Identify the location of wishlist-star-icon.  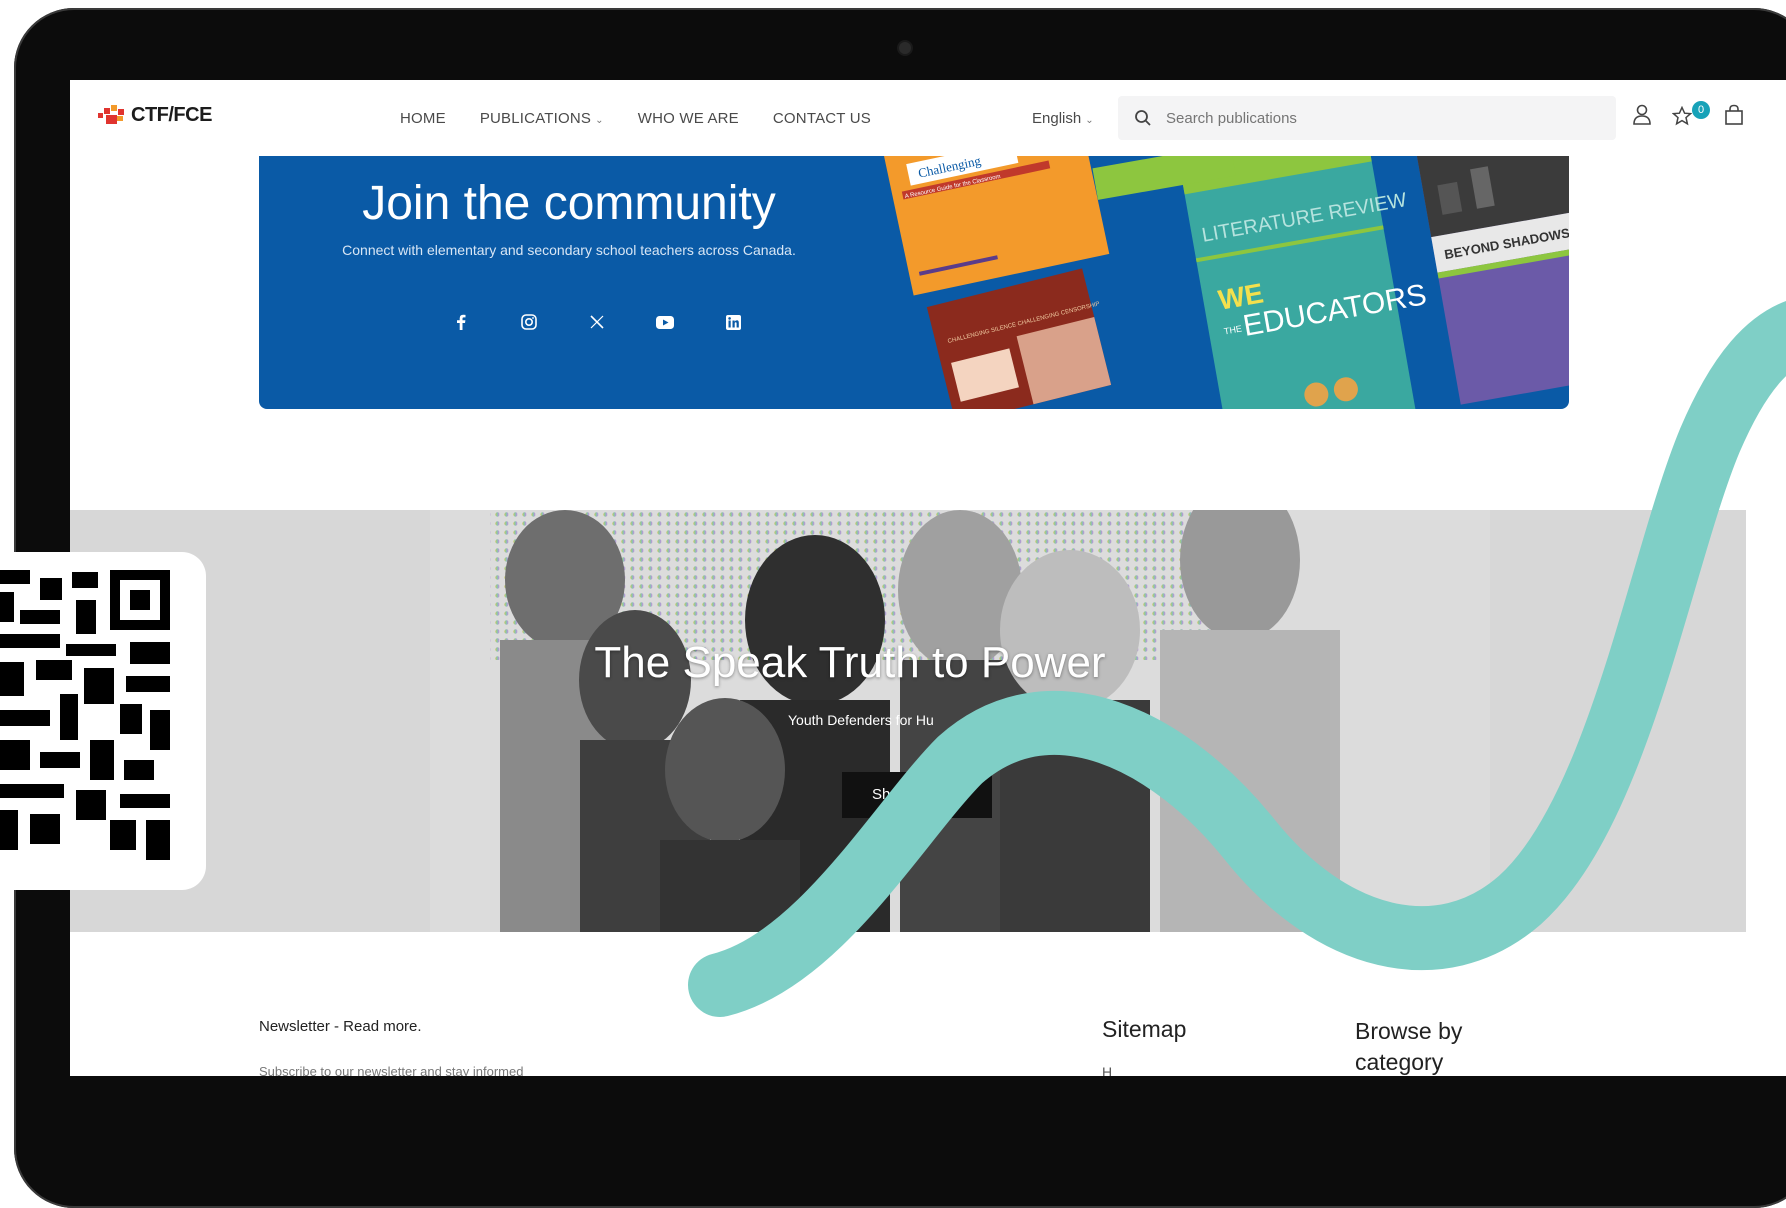
(1682, 116).